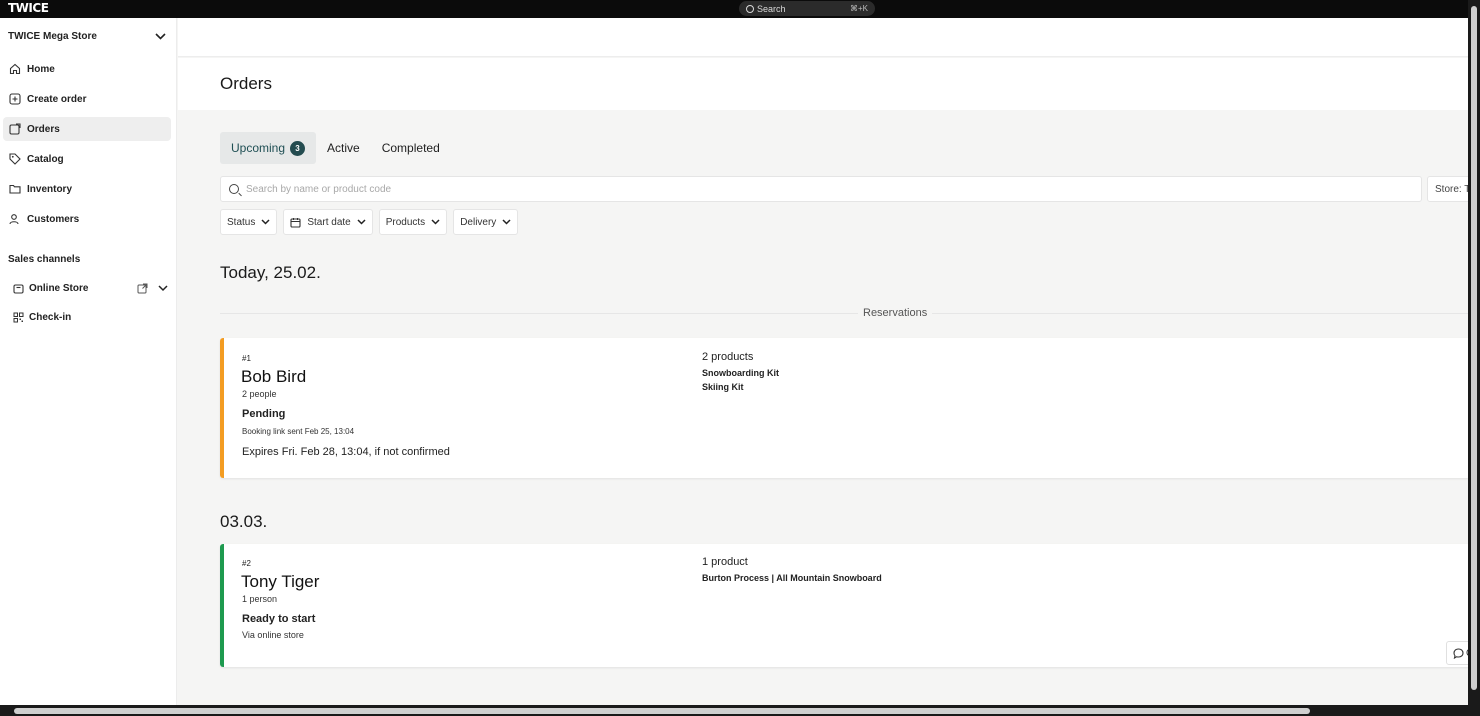 This screenshot has width=1480, height=716. I want to click on order-status: Ready to start, so click(279, 619).